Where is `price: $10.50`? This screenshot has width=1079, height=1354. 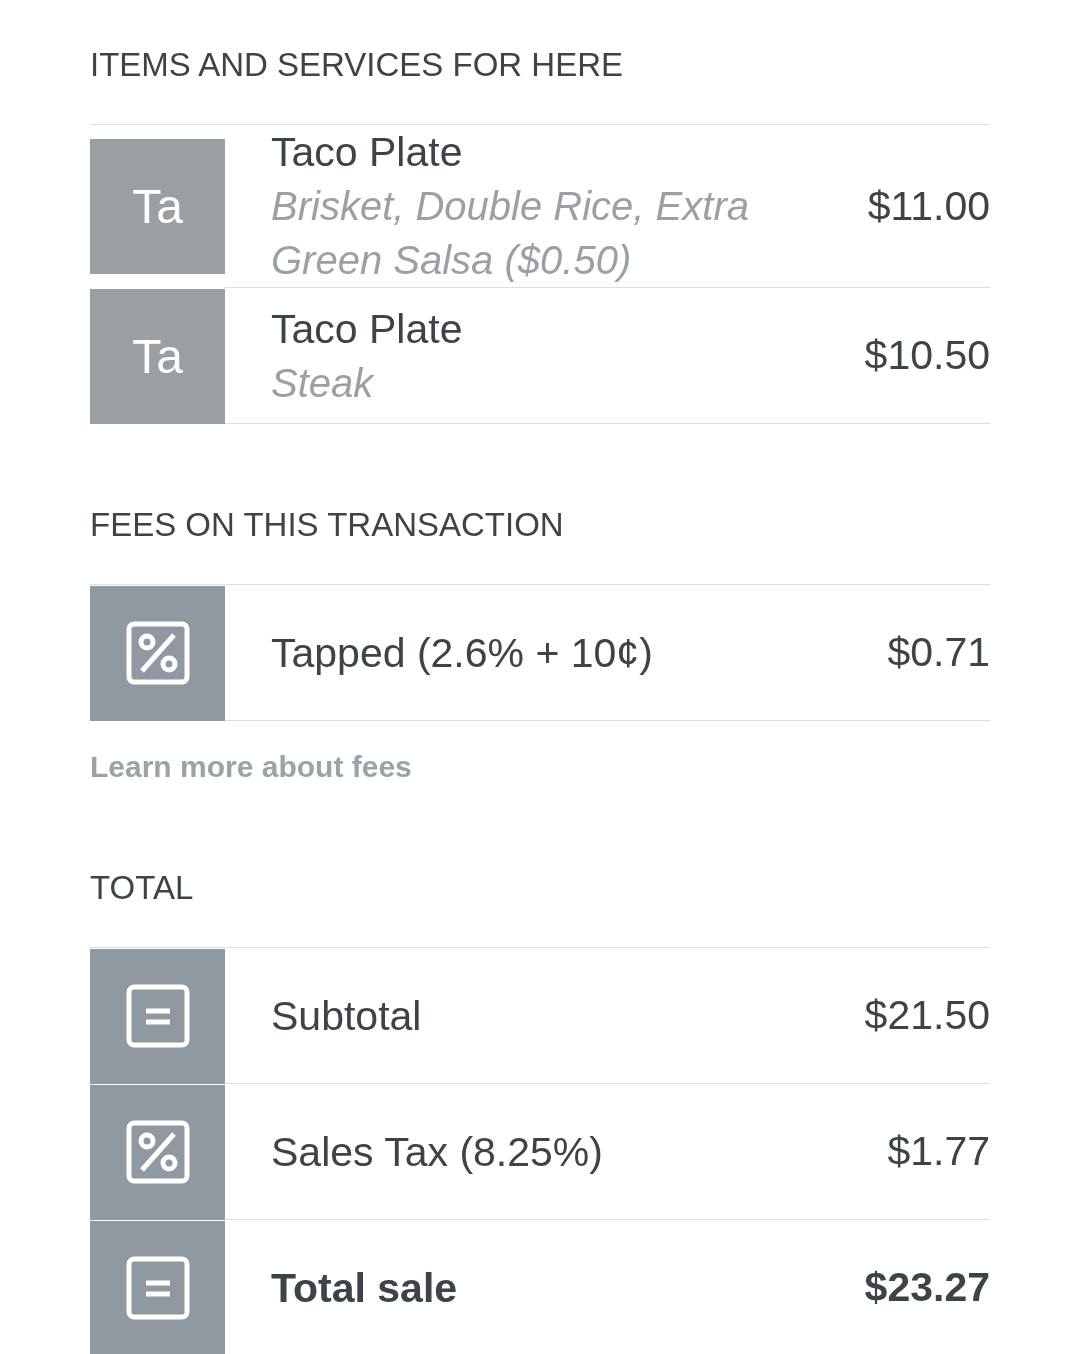
price: $10.50 is located at coordinates (927, 355).